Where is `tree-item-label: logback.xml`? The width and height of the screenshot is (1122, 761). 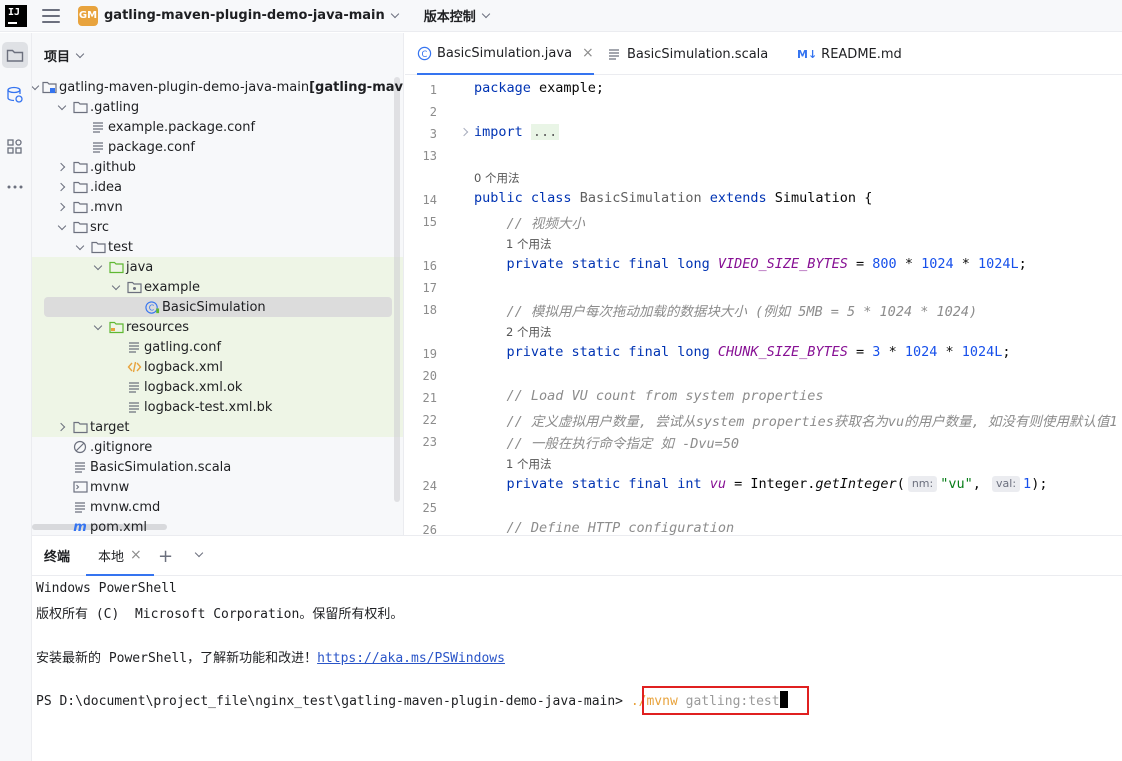
tree-item-label: logback.xml is located at coordinates (183, 367).